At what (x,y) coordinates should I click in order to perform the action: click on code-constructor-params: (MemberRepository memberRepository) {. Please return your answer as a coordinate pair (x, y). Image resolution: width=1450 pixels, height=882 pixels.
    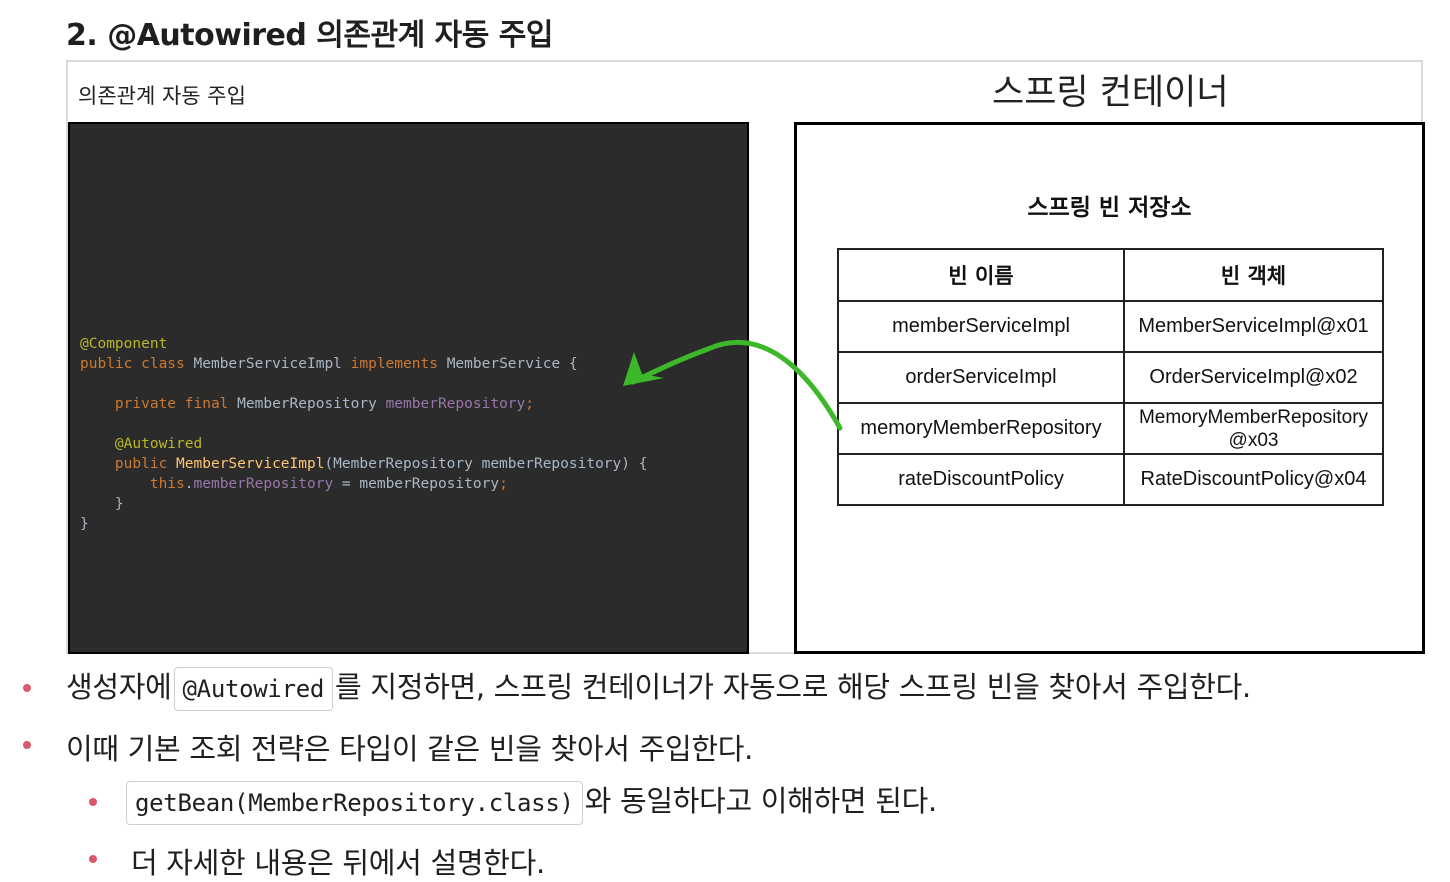
    Looking at the image, I should click on (486, 464).